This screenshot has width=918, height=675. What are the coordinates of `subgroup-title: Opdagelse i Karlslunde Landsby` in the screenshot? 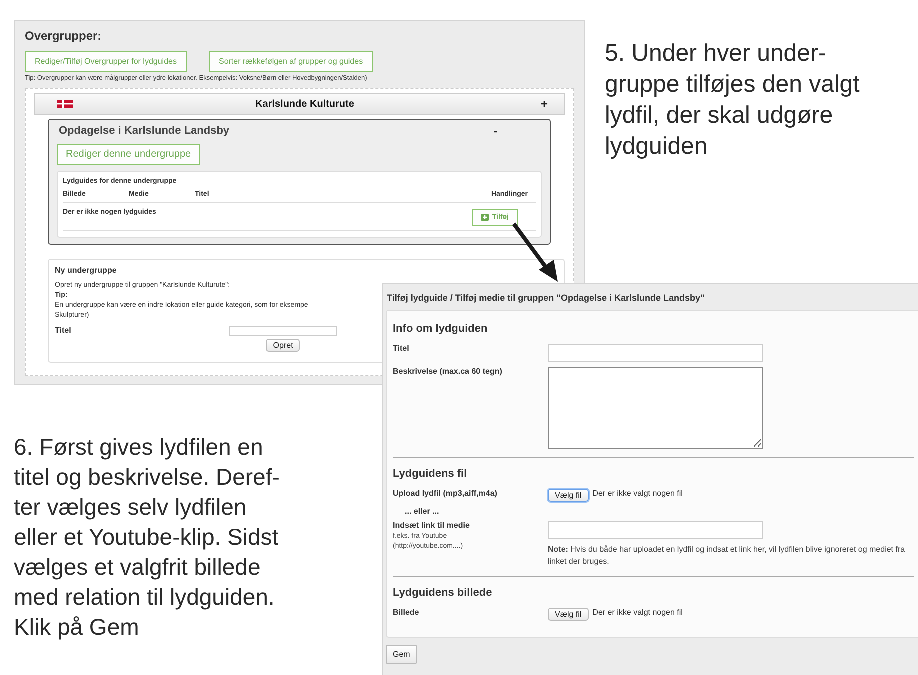 It's located at (145, 131).